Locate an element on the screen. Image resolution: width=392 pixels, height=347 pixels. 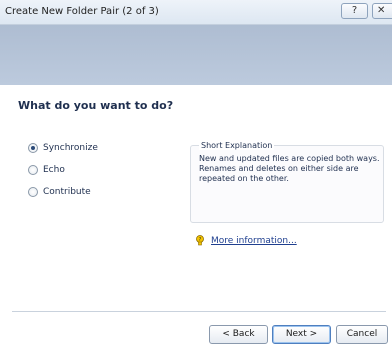
close-button: ✕ is located at coordinates (382, 11).